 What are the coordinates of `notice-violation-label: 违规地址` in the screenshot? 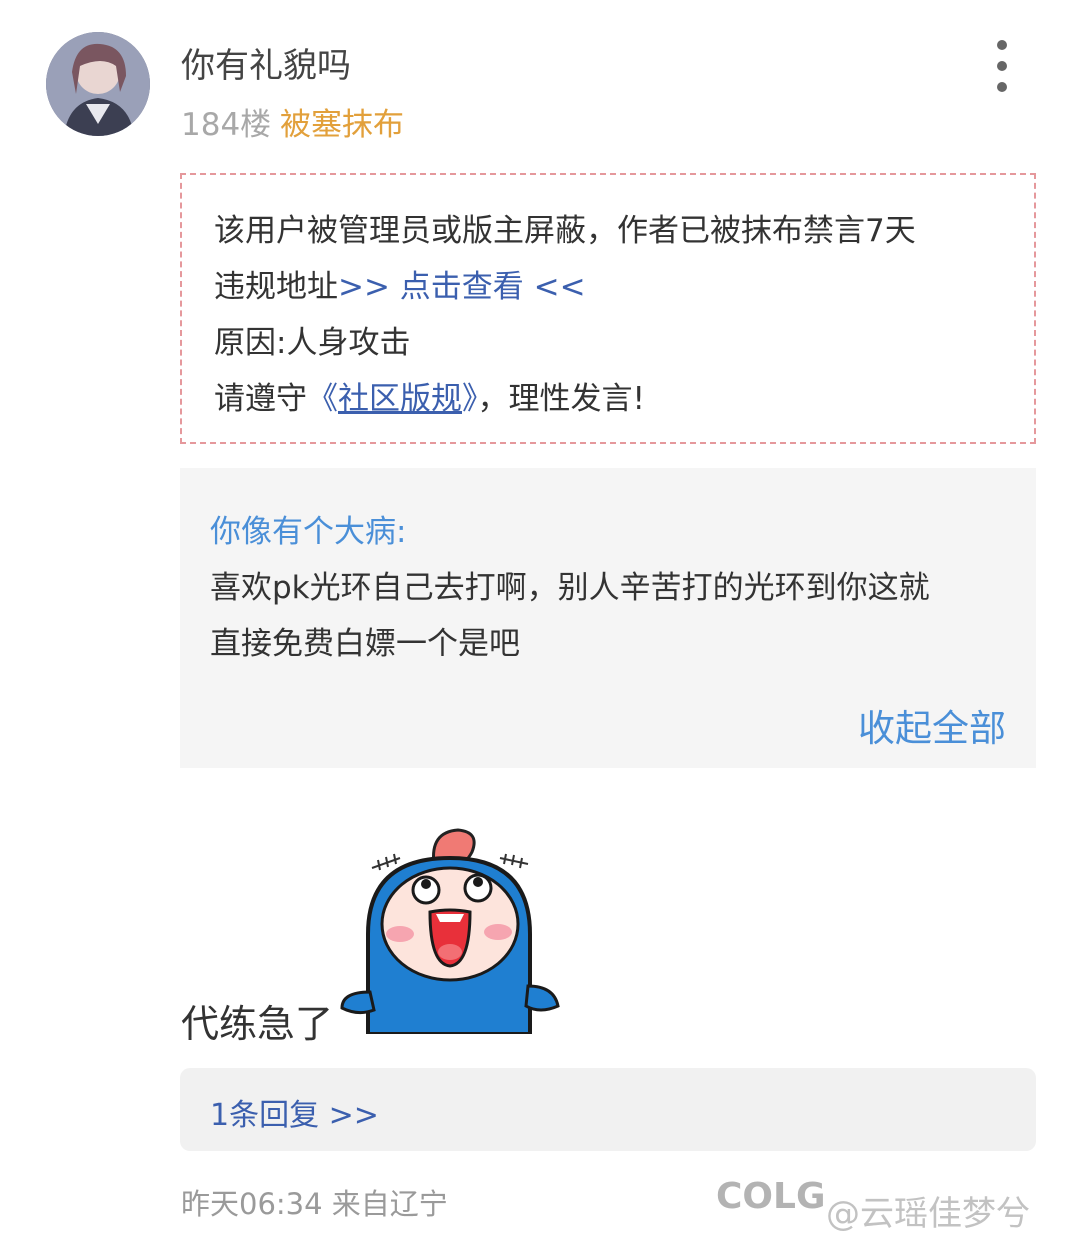 It's located at (276, 287).